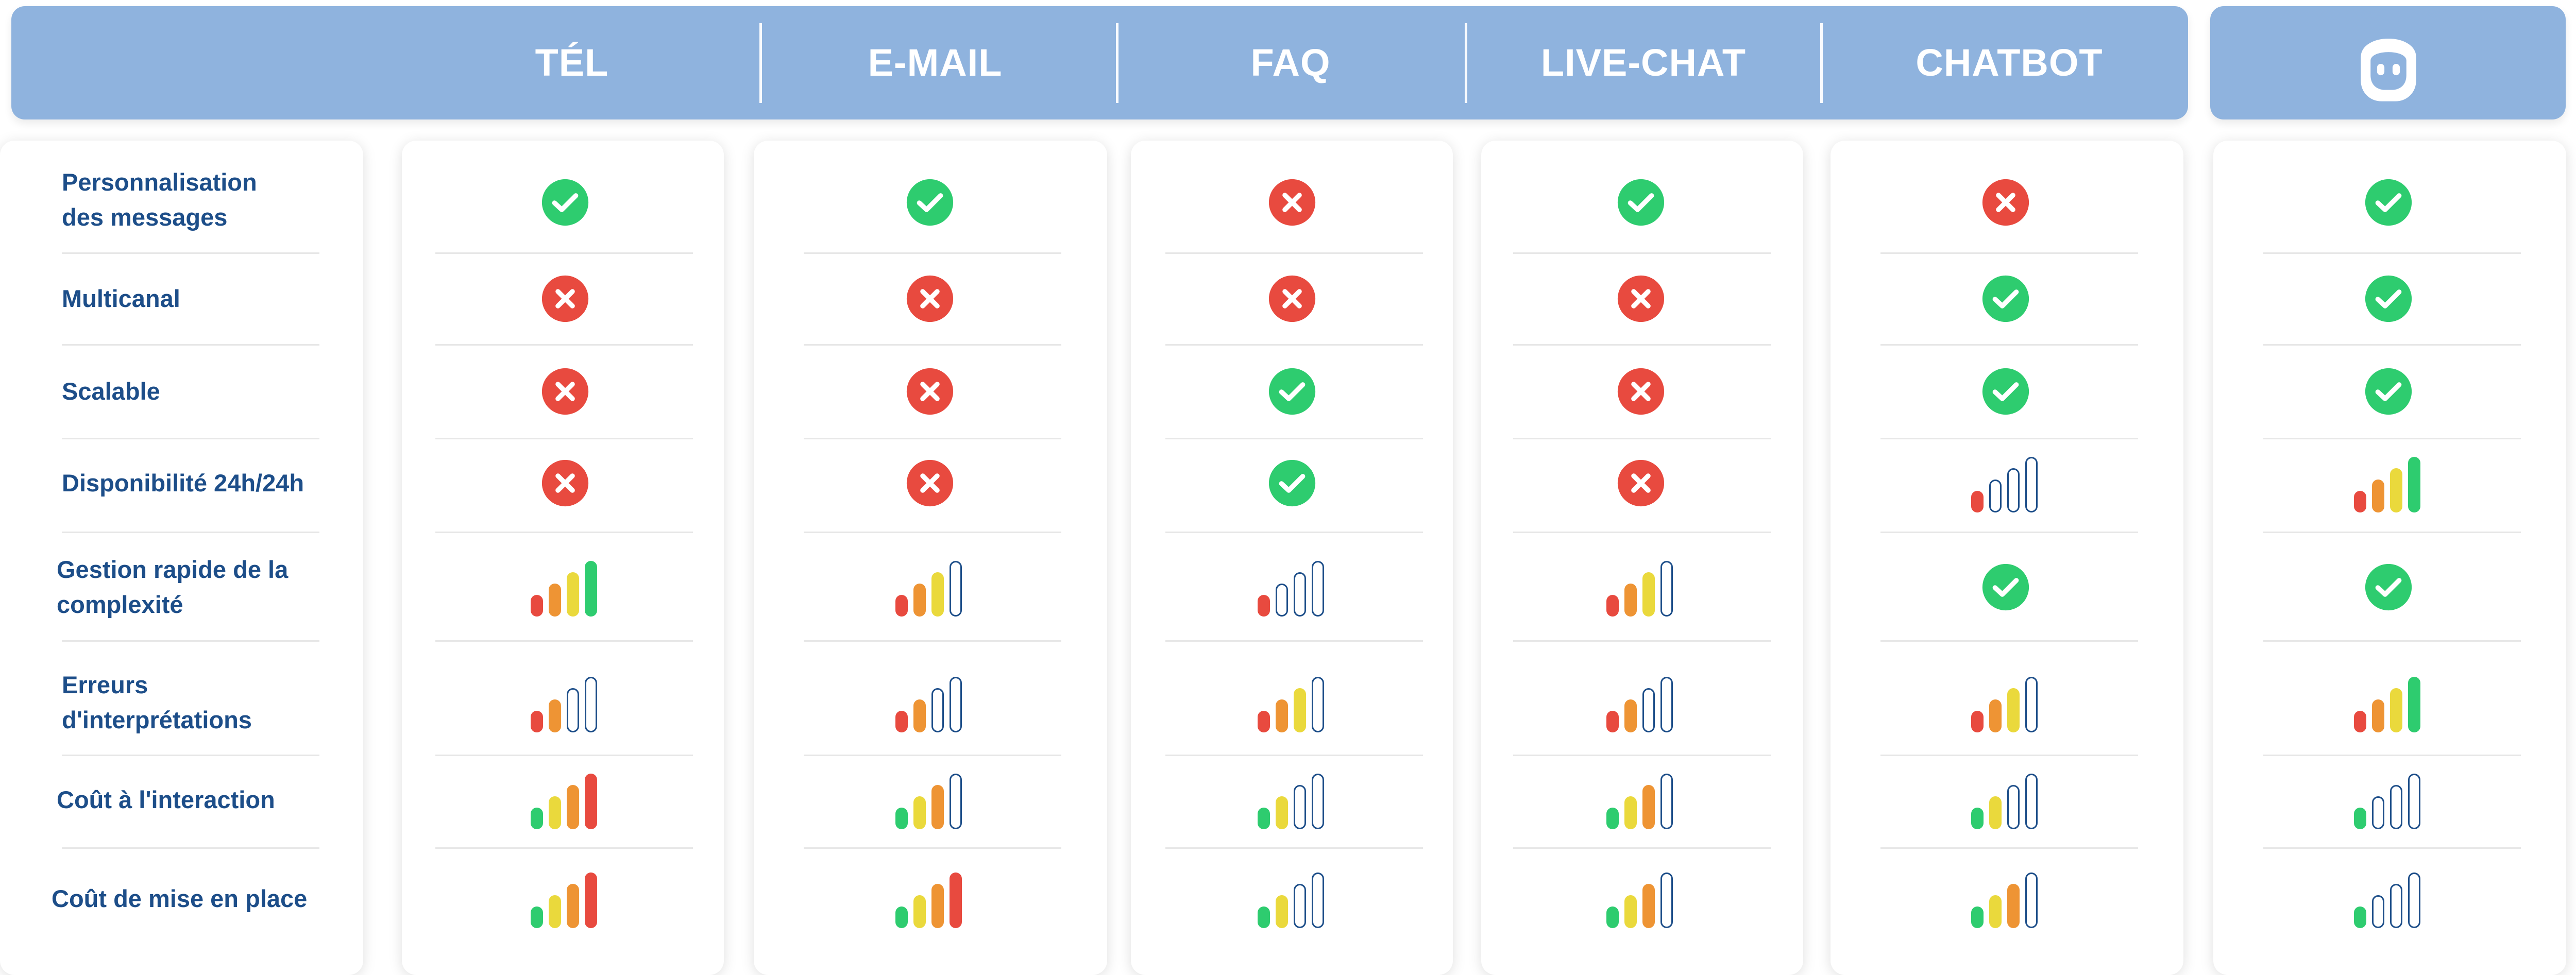 The height and width of the screenshot is (975, 2576). I want to click on row-label: Personnalisation des messages, so click(159, 199).